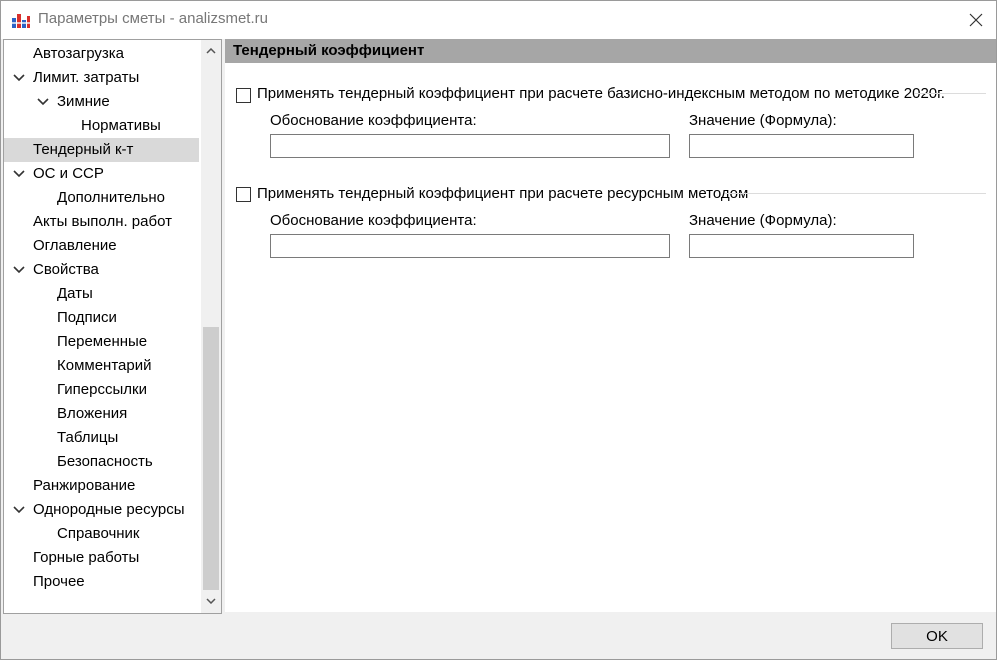 This screenshot has height=660, width=997. What do you see at coordinates (75, 245) in the screenshot?
I see `tree-item-label: Оглавление` at bounding box center [75, 245].